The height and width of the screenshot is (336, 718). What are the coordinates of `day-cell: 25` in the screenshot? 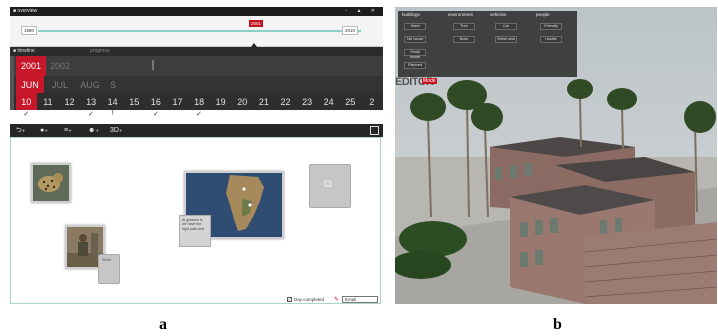 It's located at (350, 101).